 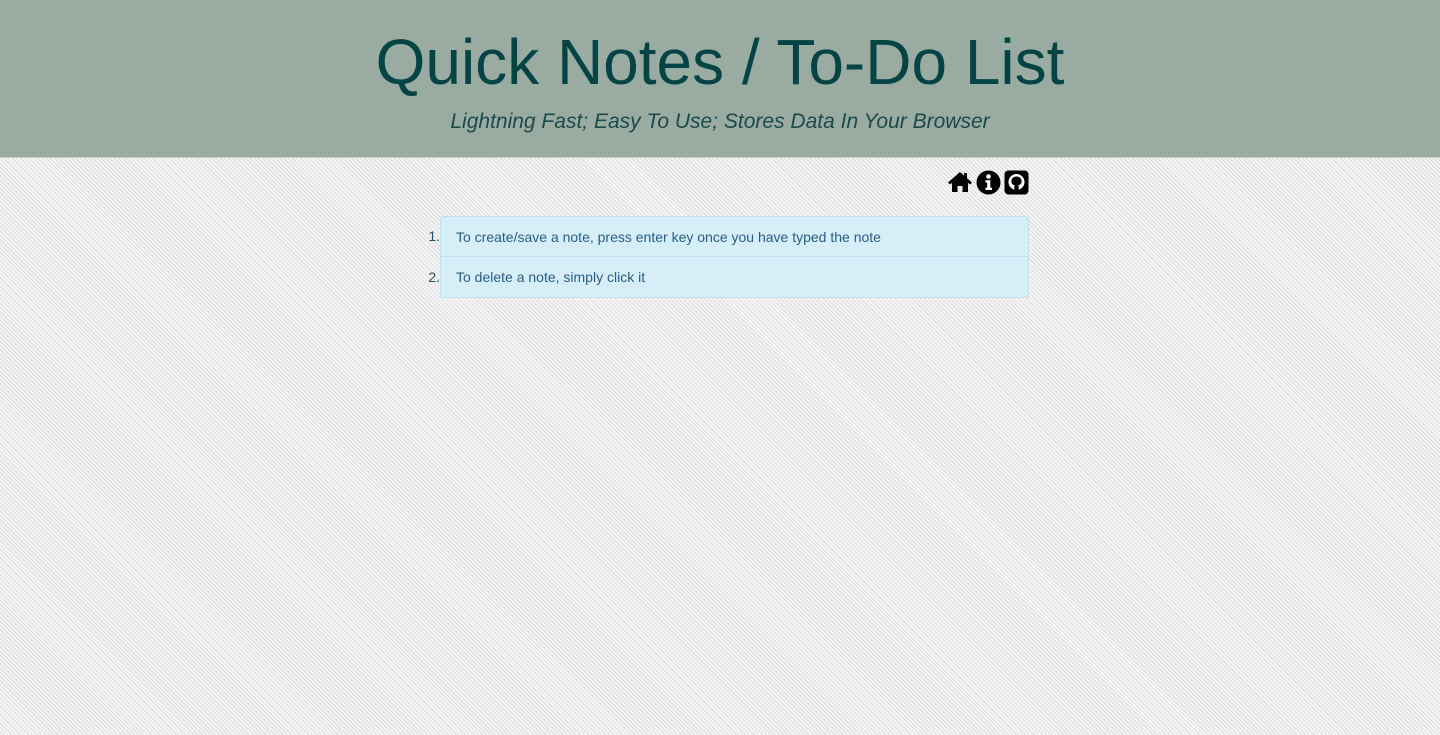 What do you see at coordinates (734, 277) in the screenshot?
I see `note-item: To delete a note, simply click it` at bounding box center [734, 277].